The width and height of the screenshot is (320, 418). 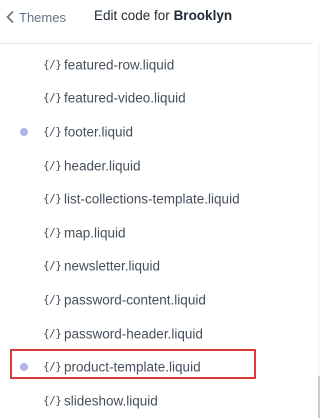 I want to click on file-item-map: {/} map.liquid, so click(x=156, y=233).